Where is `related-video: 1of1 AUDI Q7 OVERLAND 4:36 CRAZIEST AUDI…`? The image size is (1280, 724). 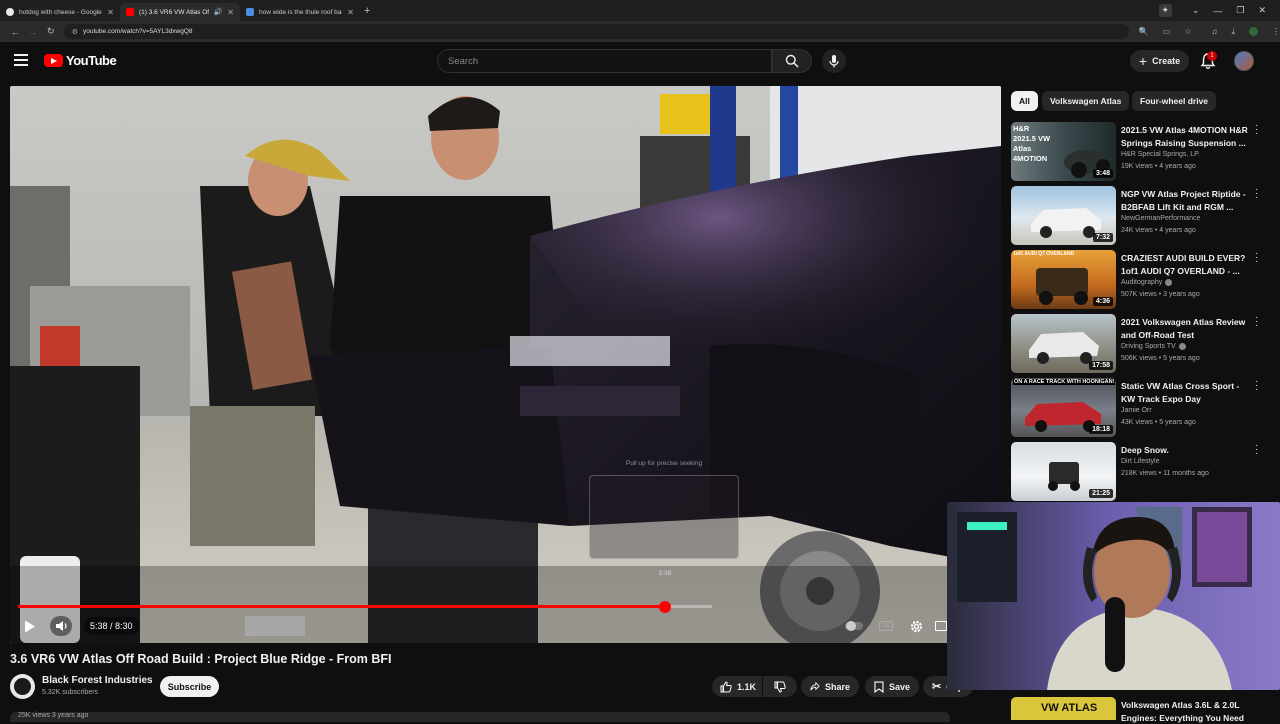 related-video: 1of1 AUDI Q7 OVERLAND 4:36 CRAZIEST AUDI… is located at coordinates (1141, 279).